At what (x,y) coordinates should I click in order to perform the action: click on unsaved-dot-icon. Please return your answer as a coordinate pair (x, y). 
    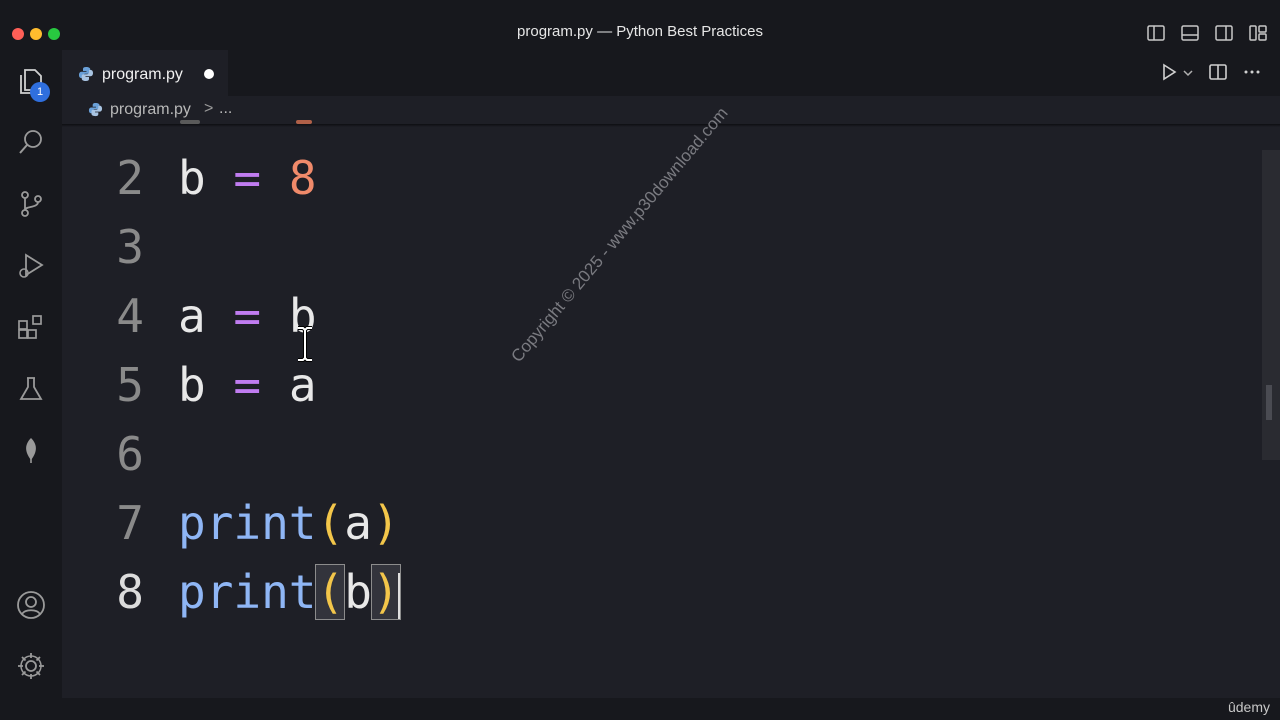
    Looking at the image, I should click on (209, 74).